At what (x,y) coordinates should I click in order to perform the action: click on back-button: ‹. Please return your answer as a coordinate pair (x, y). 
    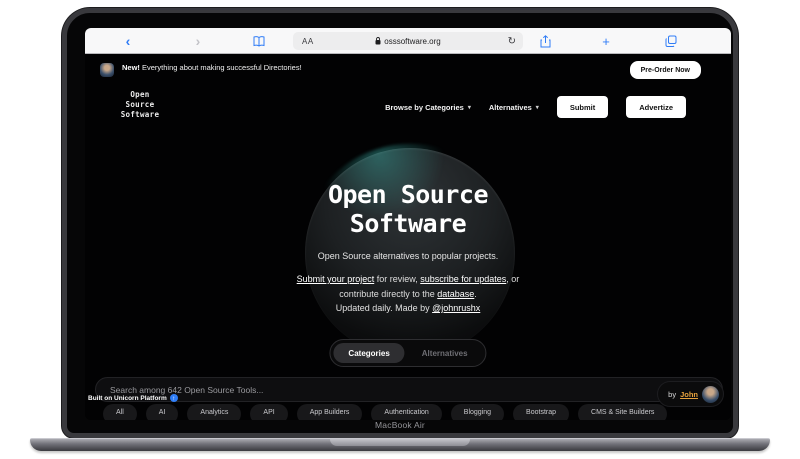
    Looking at the image, I should click on (128, 41).